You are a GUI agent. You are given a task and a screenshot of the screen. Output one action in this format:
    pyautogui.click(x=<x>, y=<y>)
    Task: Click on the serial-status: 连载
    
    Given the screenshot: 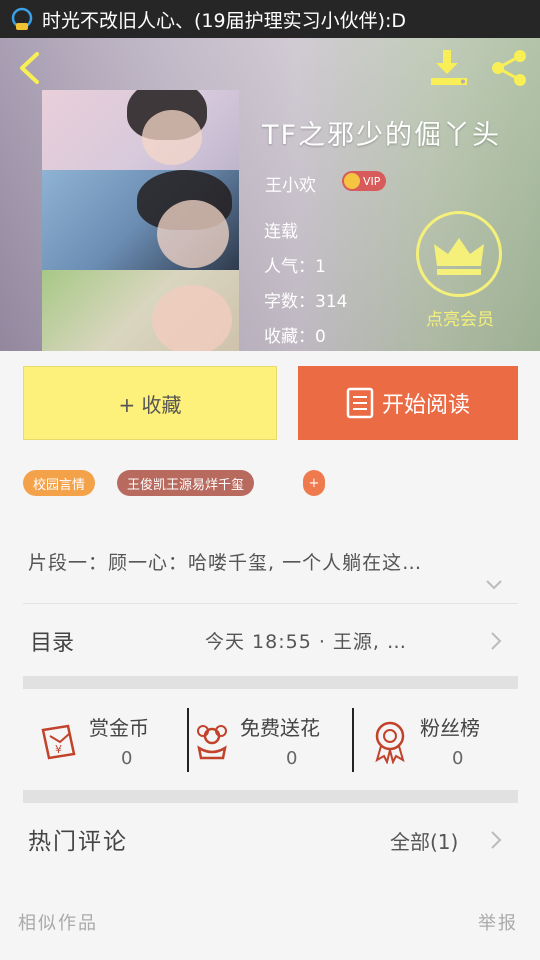 What is the action you would take?
    pyautogui.click(x=281, y=232)
    